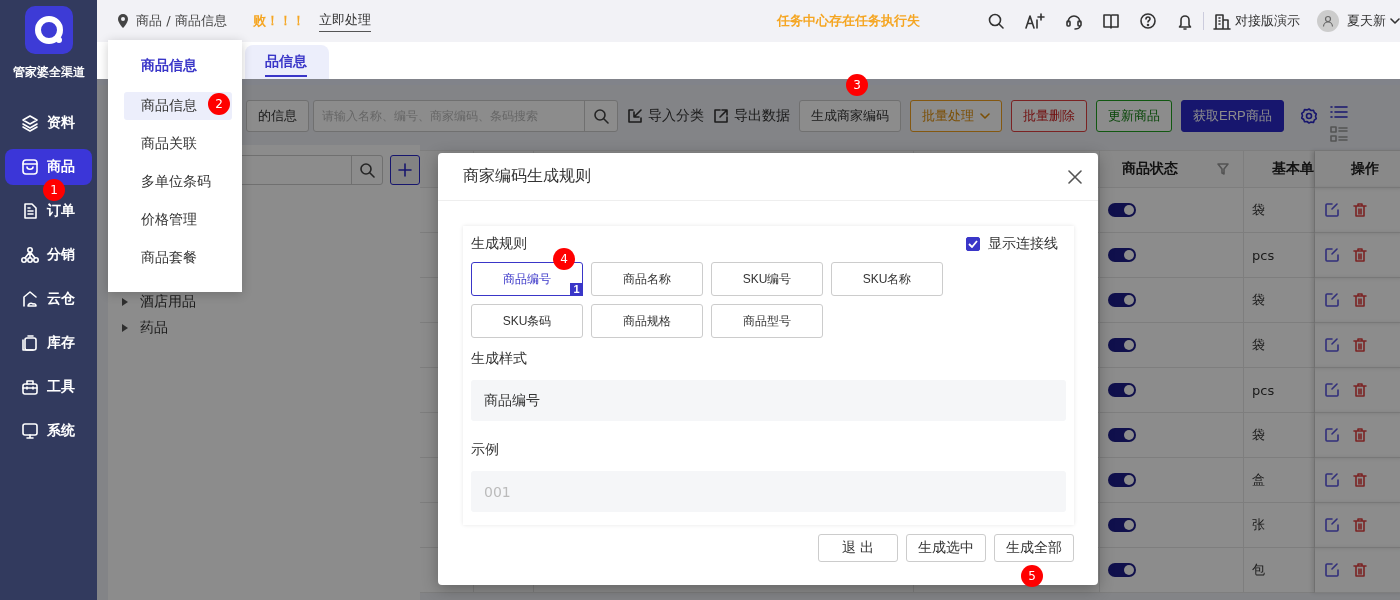 The width and height of the screenshot is (1400, 600). What do you see at coordinates (1258, 525) in the screenshot?
I see `table-cell: 张` at bounding box center [1258, 525].